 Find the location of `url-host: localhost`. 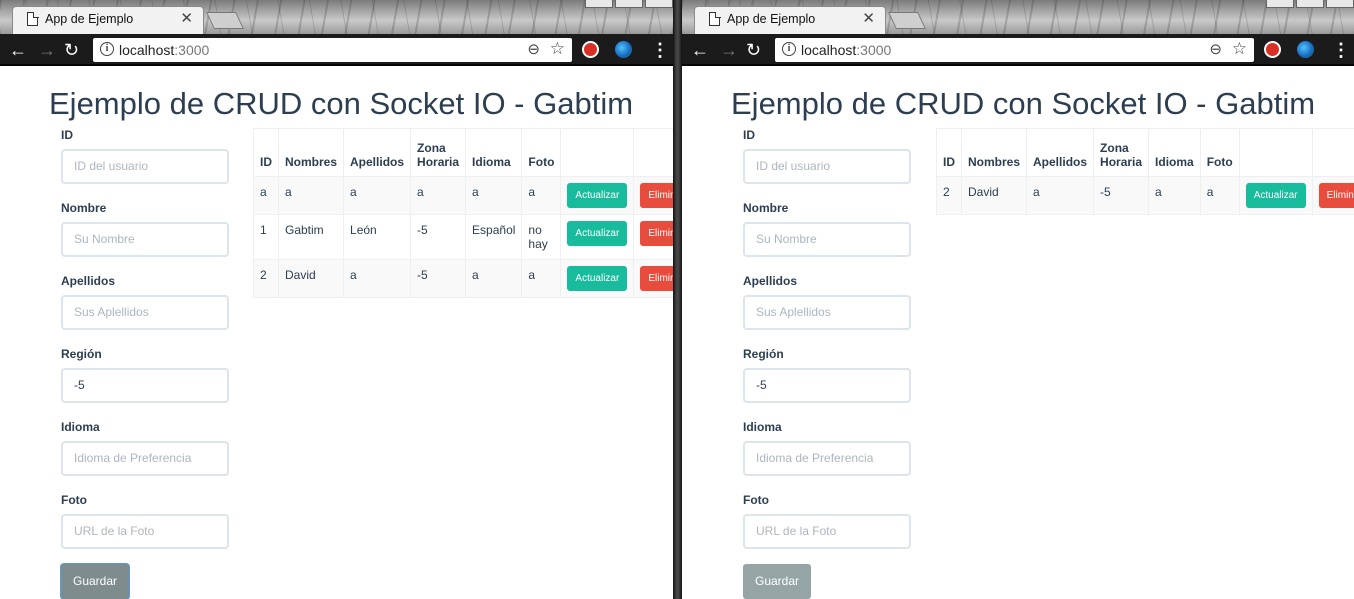

url-host: localhost is located at coordinates (147, 50).